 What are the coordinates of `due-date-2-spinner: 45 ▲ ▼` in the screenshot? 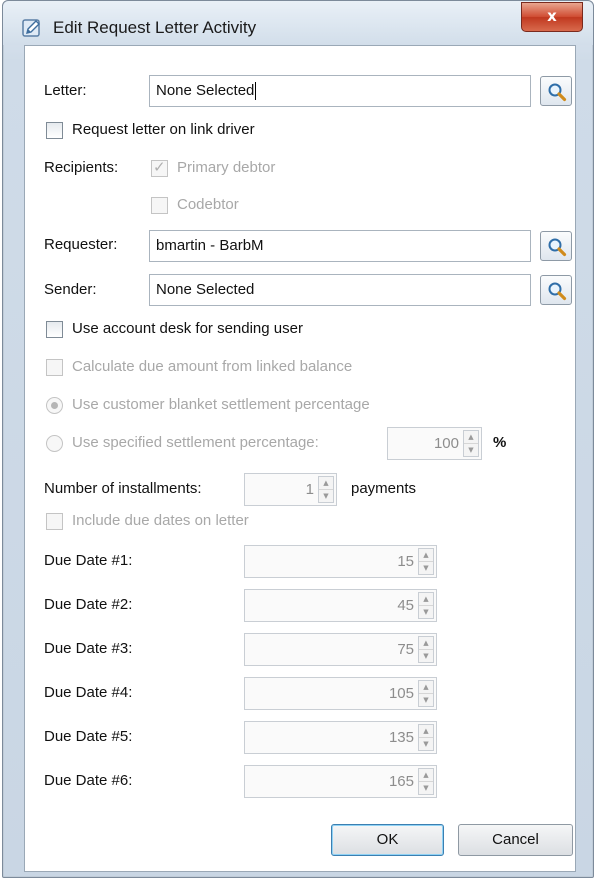 It's located at (340, 605).